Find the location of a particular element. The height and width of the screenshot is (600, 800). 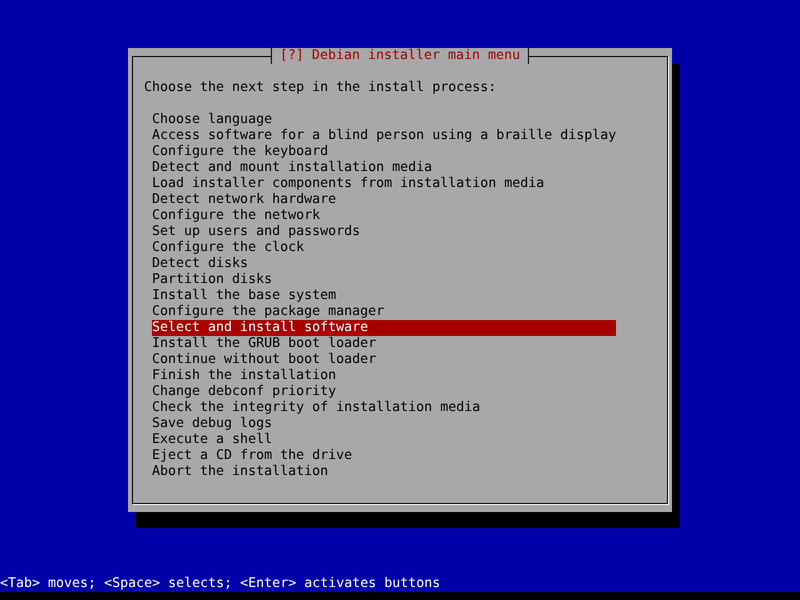

menu-item: Access software for a blind person using a braille display is located at coordinates (384, 136).